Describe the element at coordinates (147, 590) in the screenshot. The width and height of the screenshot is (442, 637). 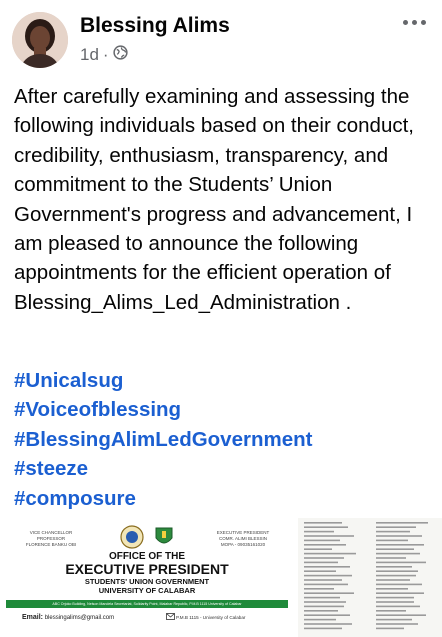
I see `letterhead-university: UNIVERSITY OF CALABAR` at that location.